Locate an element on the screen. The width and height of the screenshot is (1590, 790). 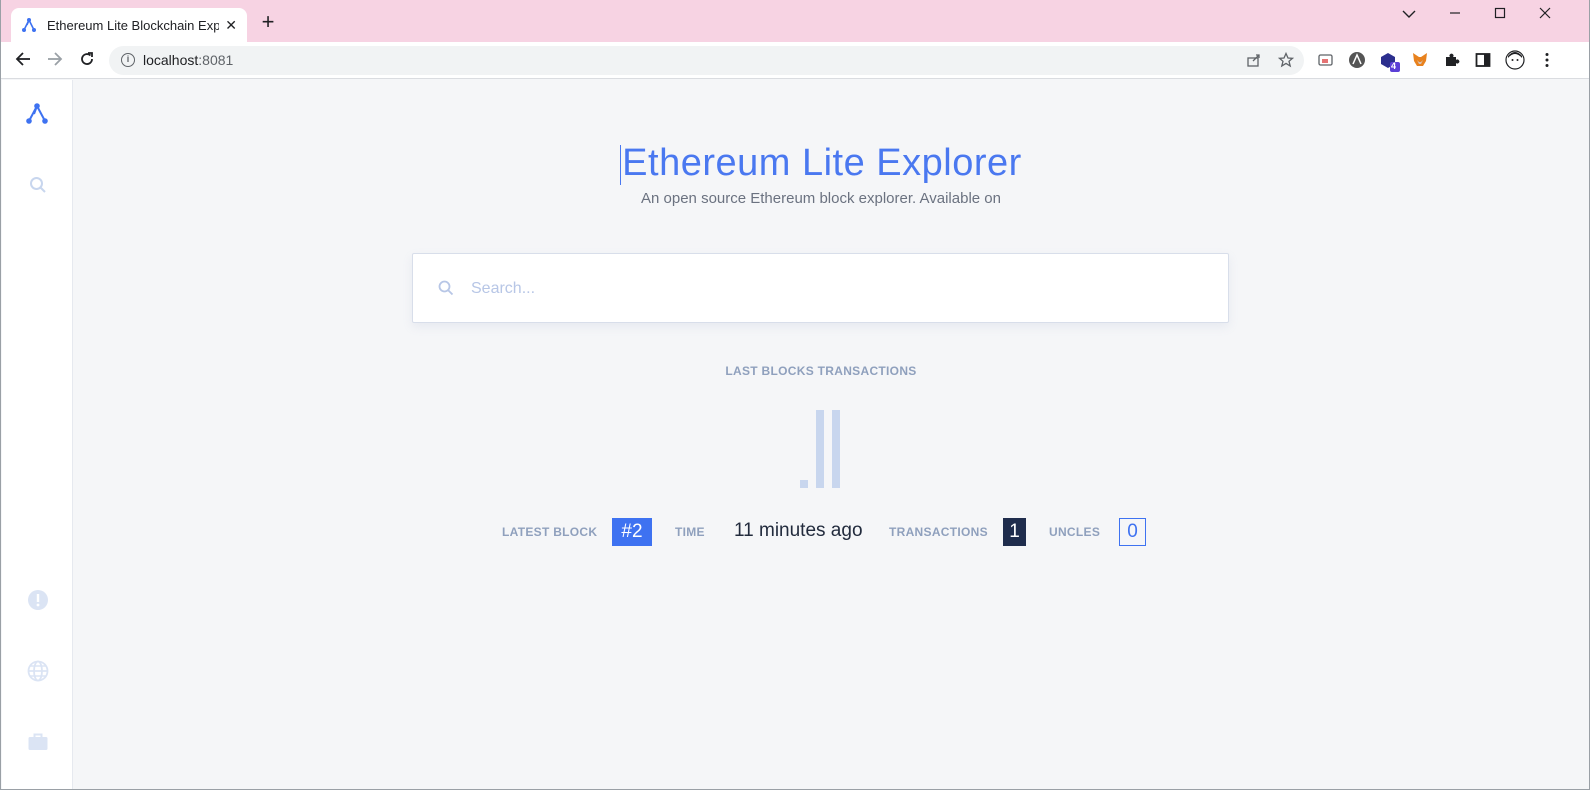
uncles-label: UNCLES is located at coordinates (1075, 532).